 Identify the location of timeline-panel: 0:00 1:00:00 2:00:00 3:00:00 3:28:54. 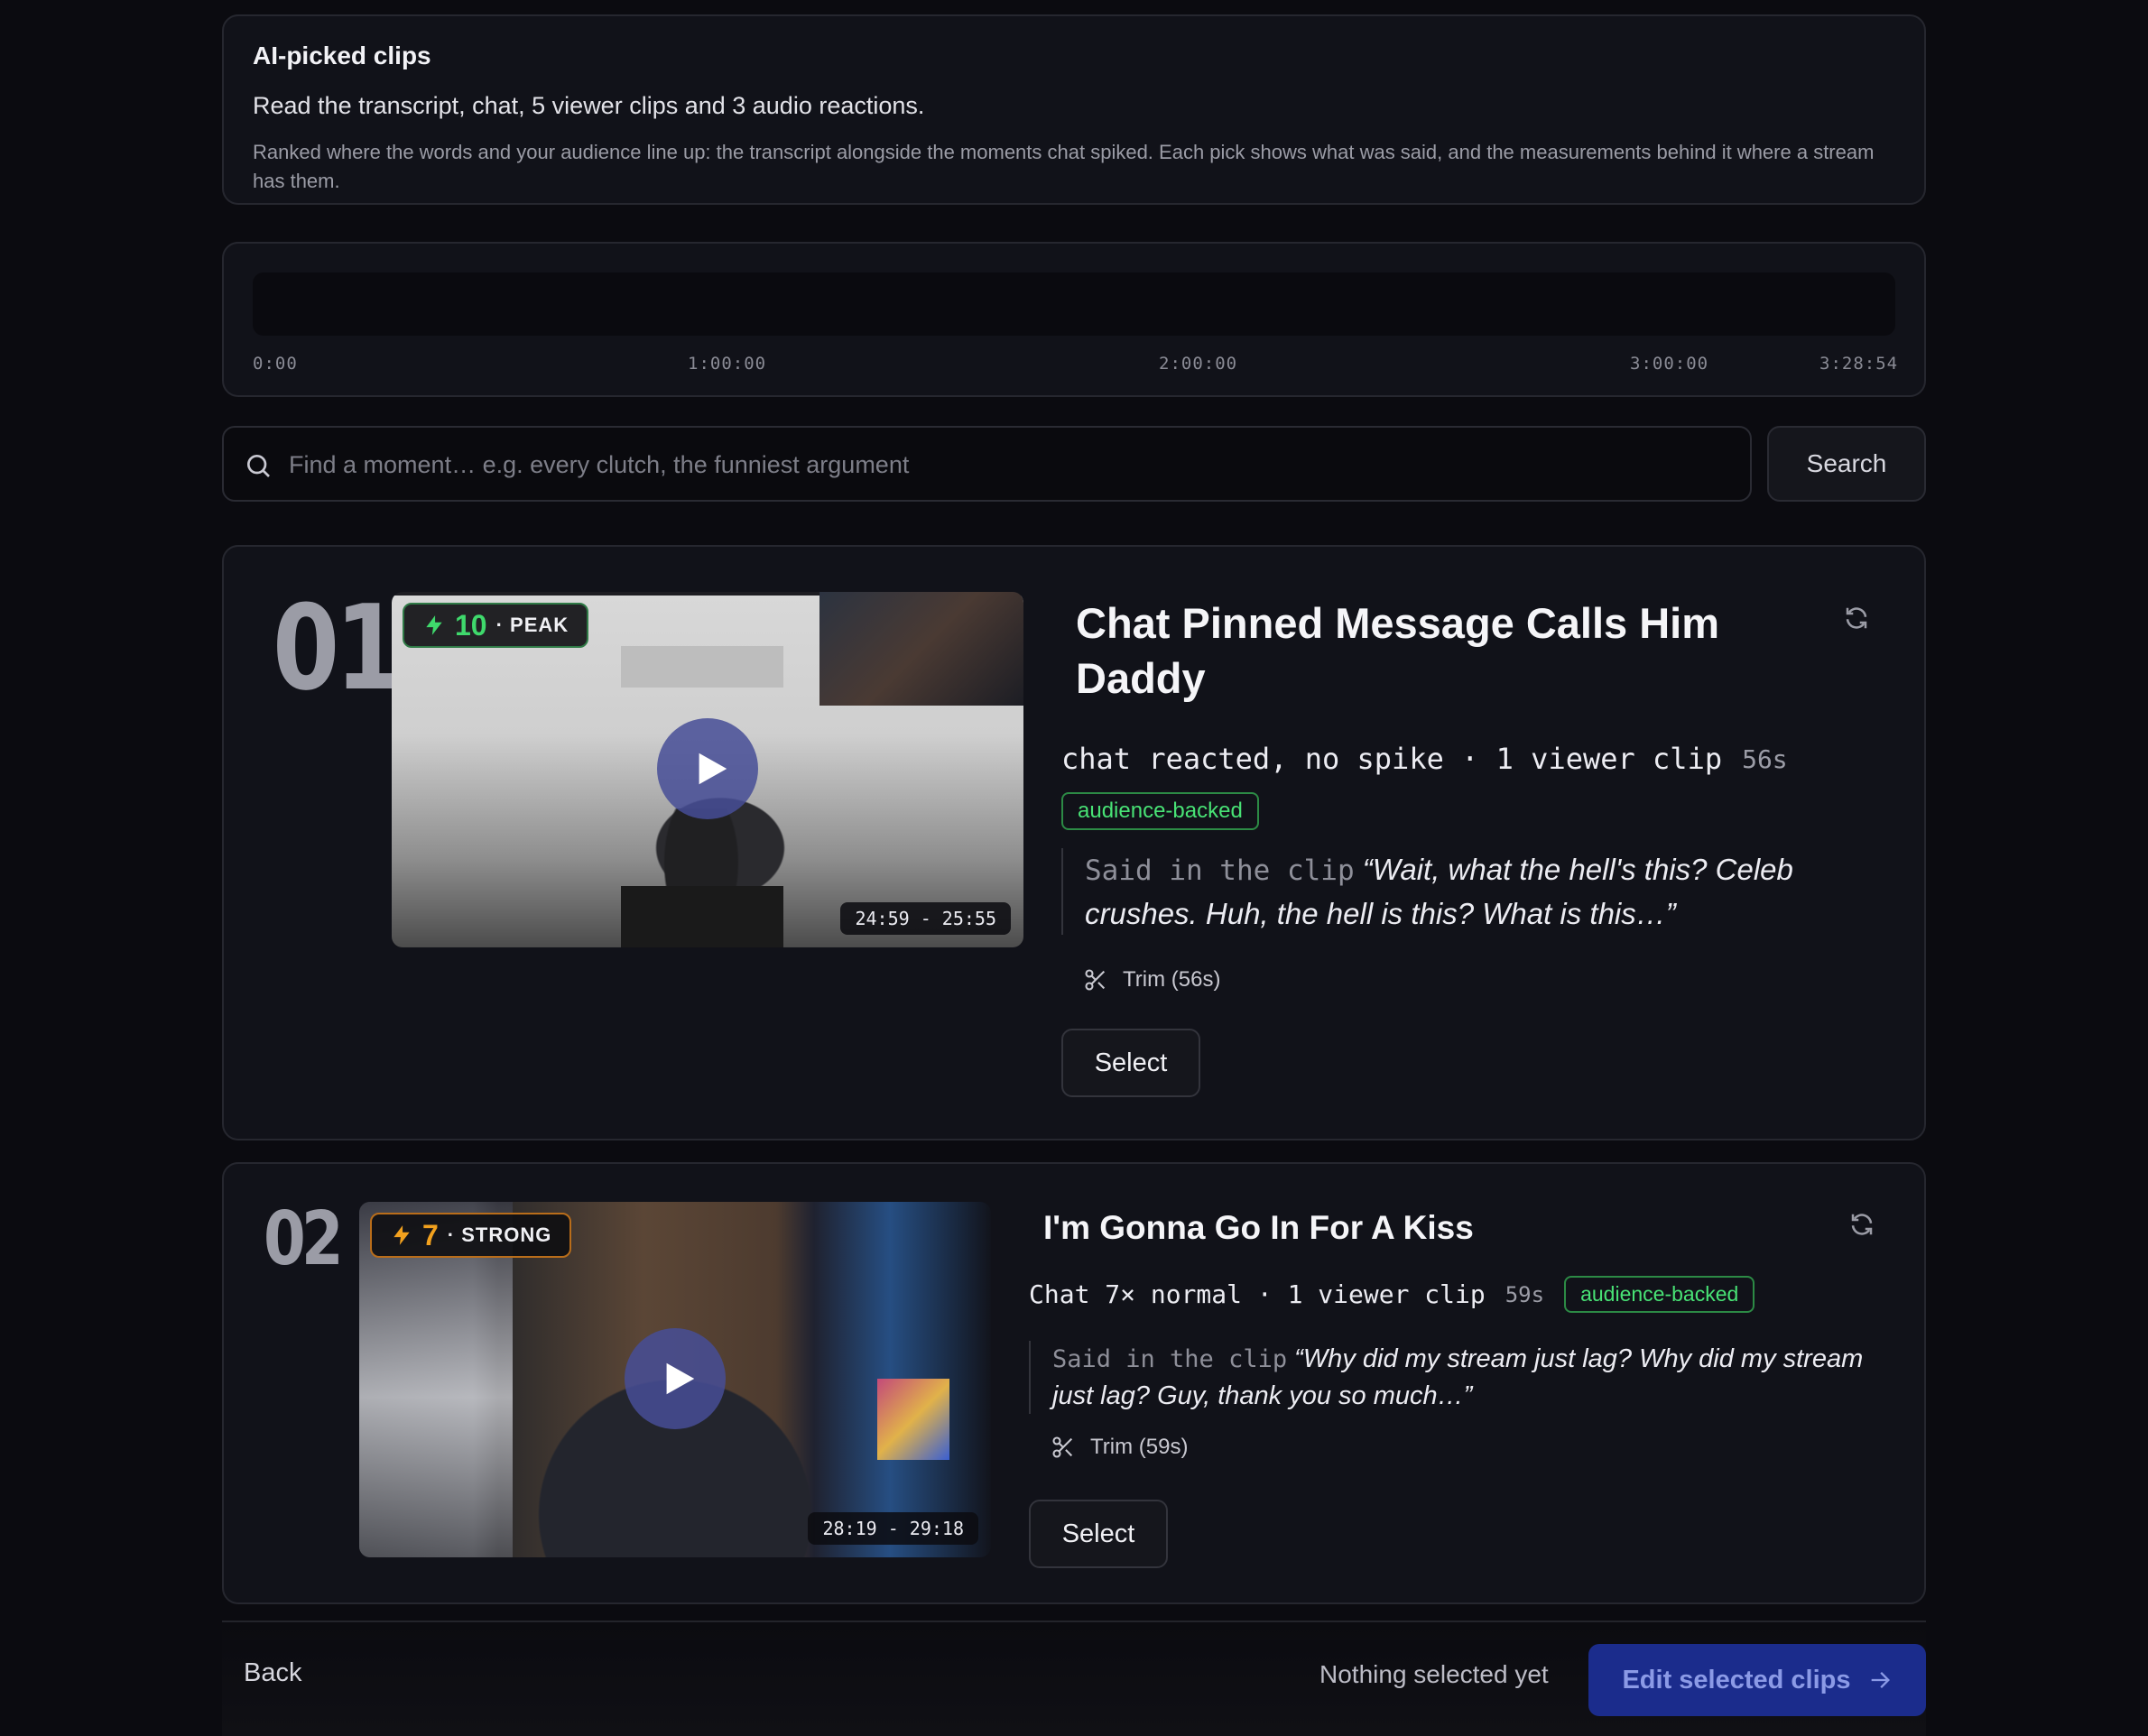
(1074, 319).